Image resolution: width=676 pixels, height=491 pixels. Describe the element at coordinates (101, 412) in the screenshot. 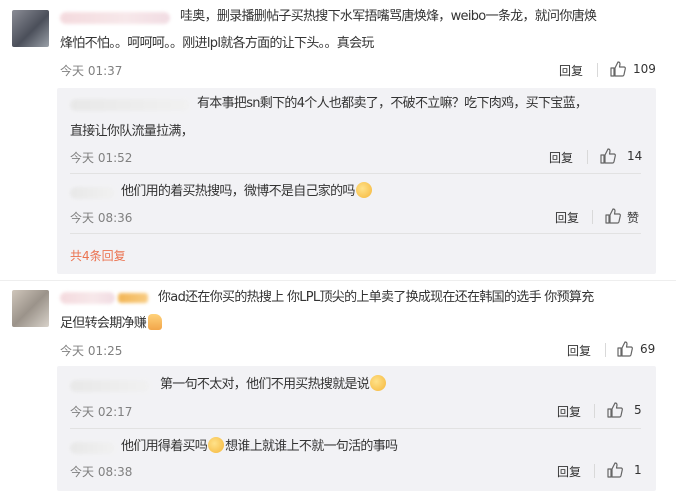

I see `reply-time: 今天 02:17` at that location.